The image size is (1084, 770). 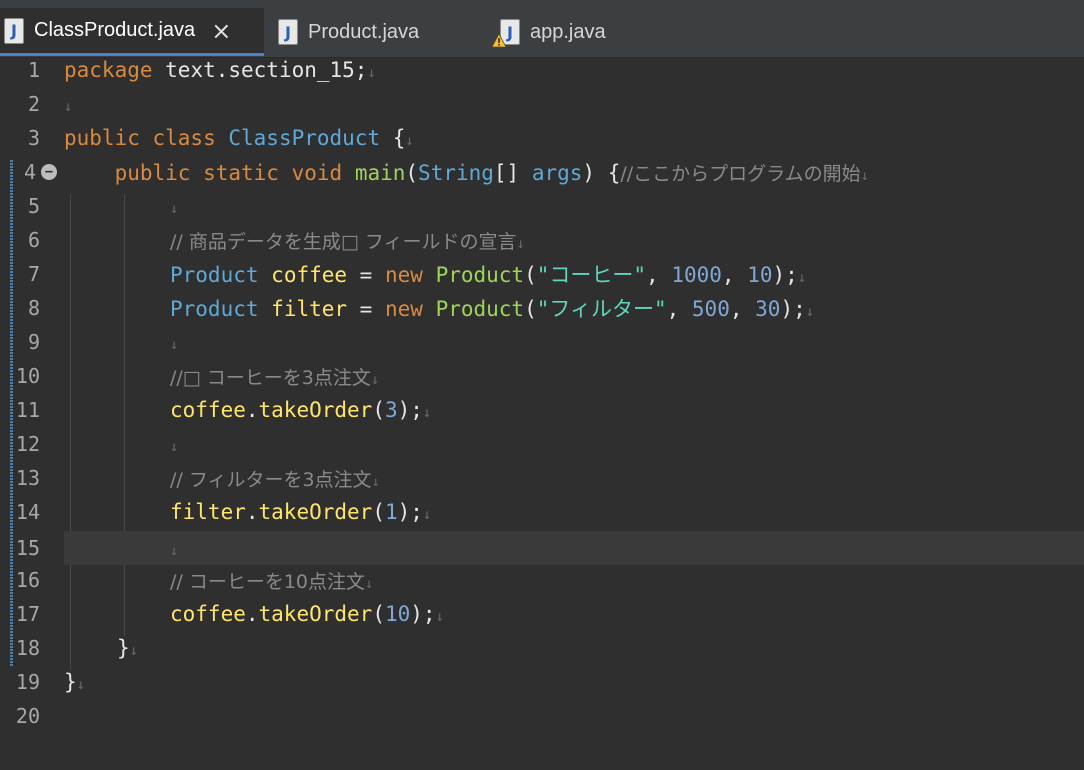 I want to click on tab-label: app.java, so click(x=568, y=31).